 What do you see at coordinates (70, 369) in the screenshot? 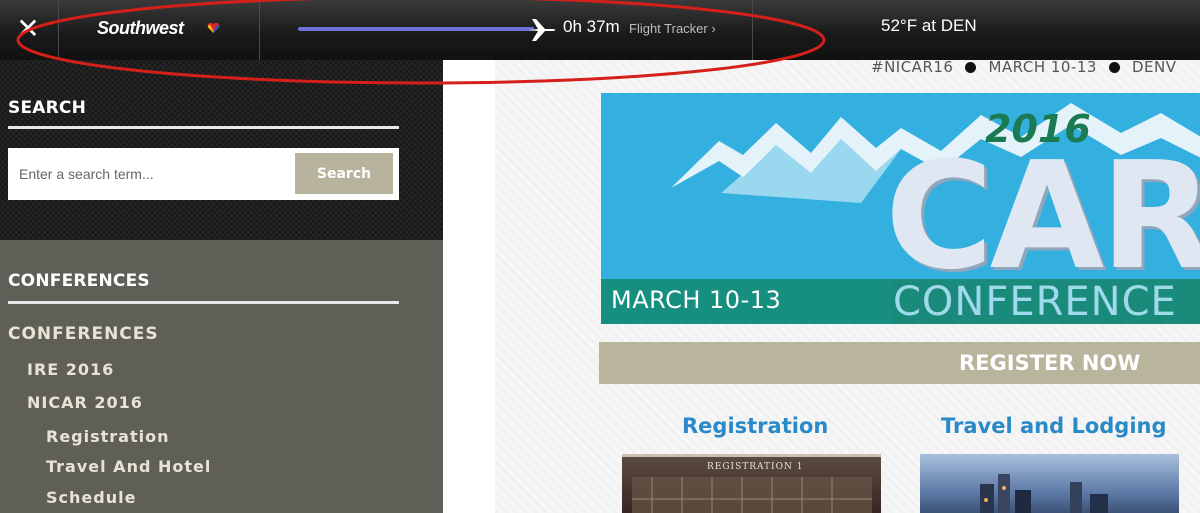
I see `nav-item-ire-2016: IRE 2016` at bounding box center [70, 369].